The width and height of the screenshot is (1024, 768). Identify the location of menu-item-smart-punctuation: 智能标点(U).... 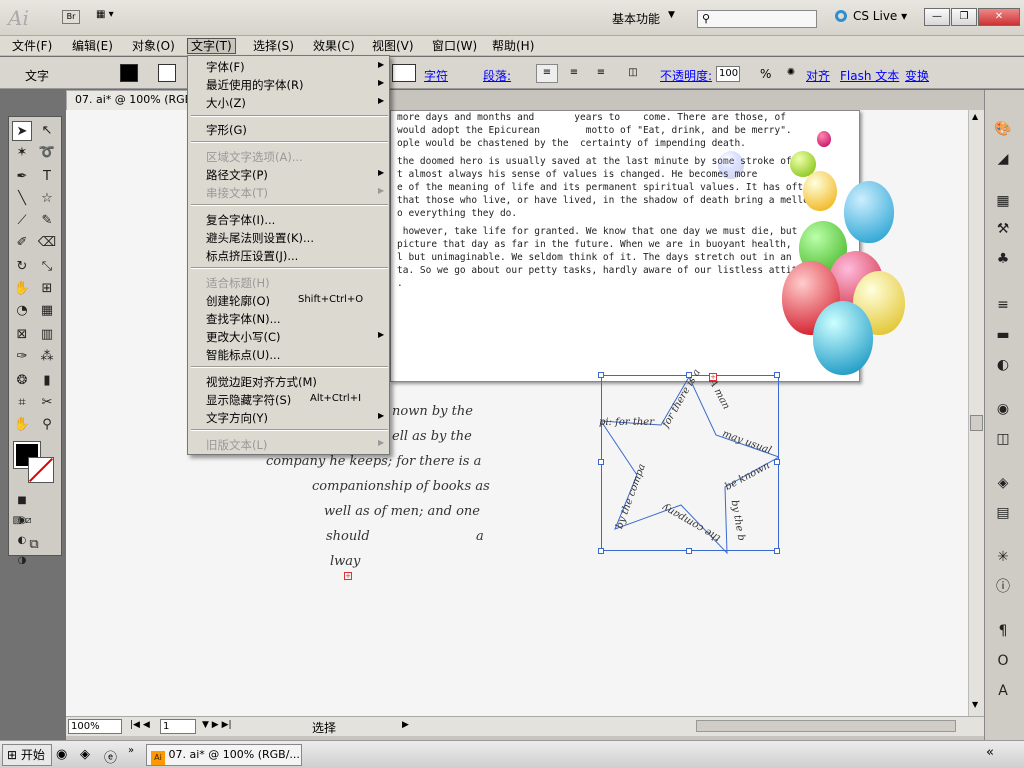
(243, 355).